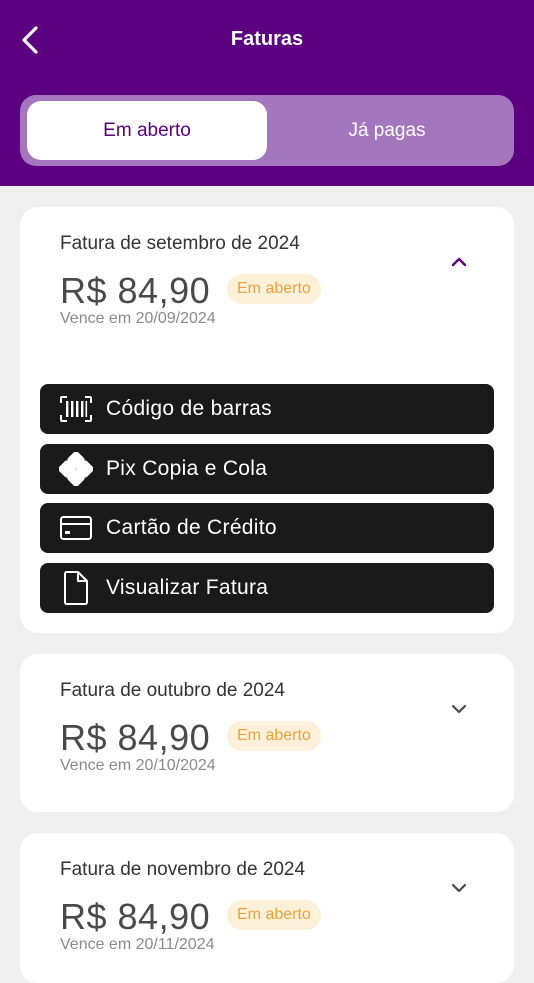  Describe the element at coordinates (137, 944) in the screenshot. I see `invoice-due-date: Vence em 20/11/2024` at that location.